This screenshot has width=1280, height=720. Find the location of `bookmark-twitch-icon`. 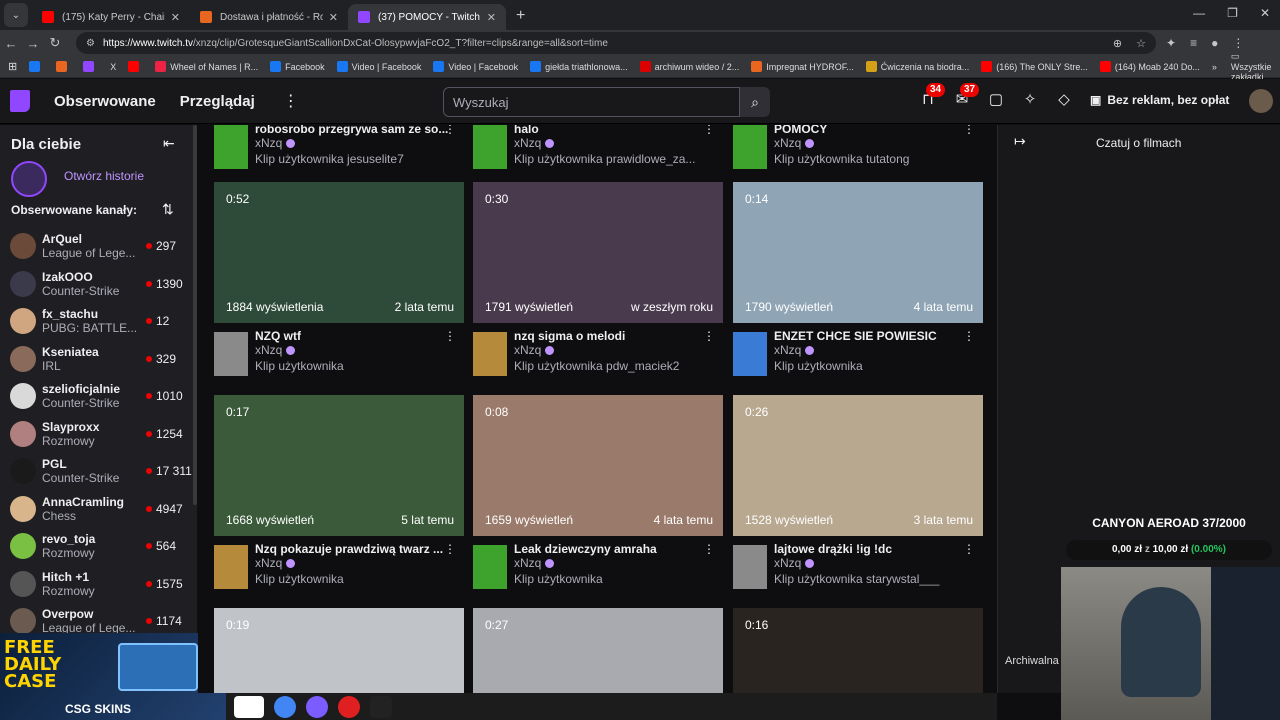

bookmark-twitch-icon is located at coordinates (90, 66).